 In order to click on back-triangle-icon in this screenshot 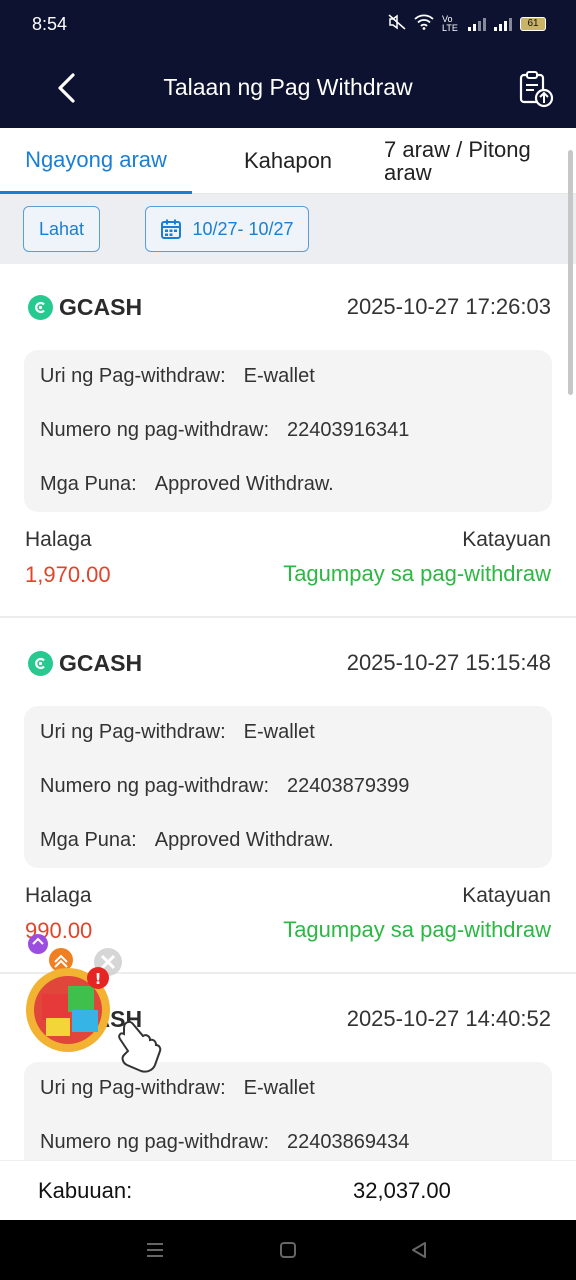, I will do `click(419, 1250)`.